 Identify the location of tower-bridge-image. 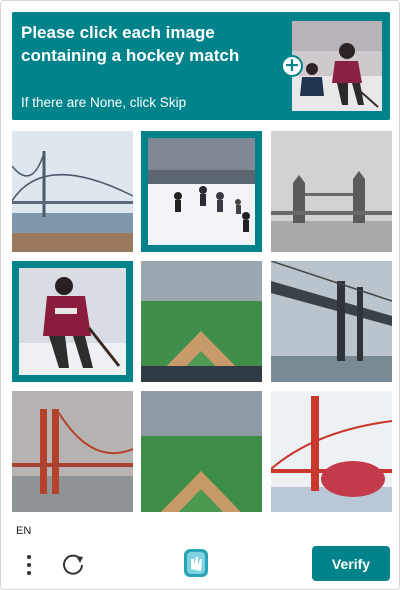
(331, 191).